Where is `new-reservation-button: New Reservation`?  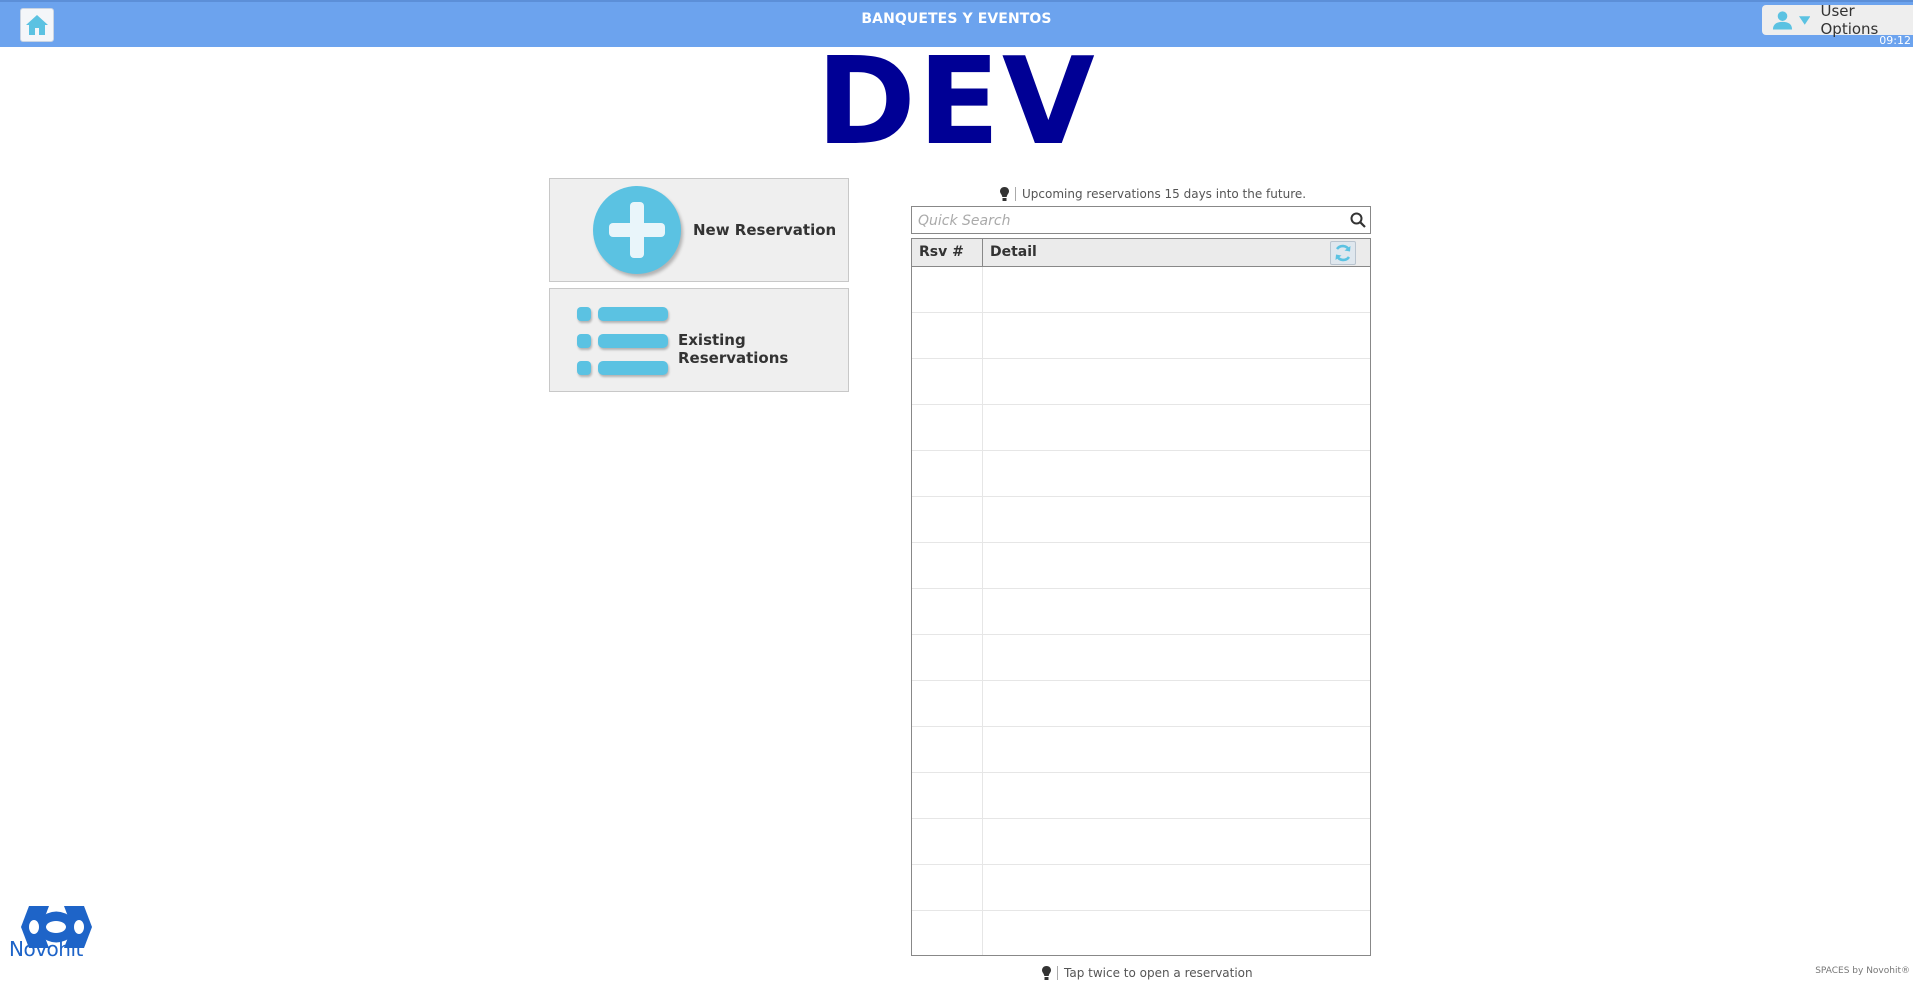
new-reservation-button: New Reservation is located at coordinates (699, 230).